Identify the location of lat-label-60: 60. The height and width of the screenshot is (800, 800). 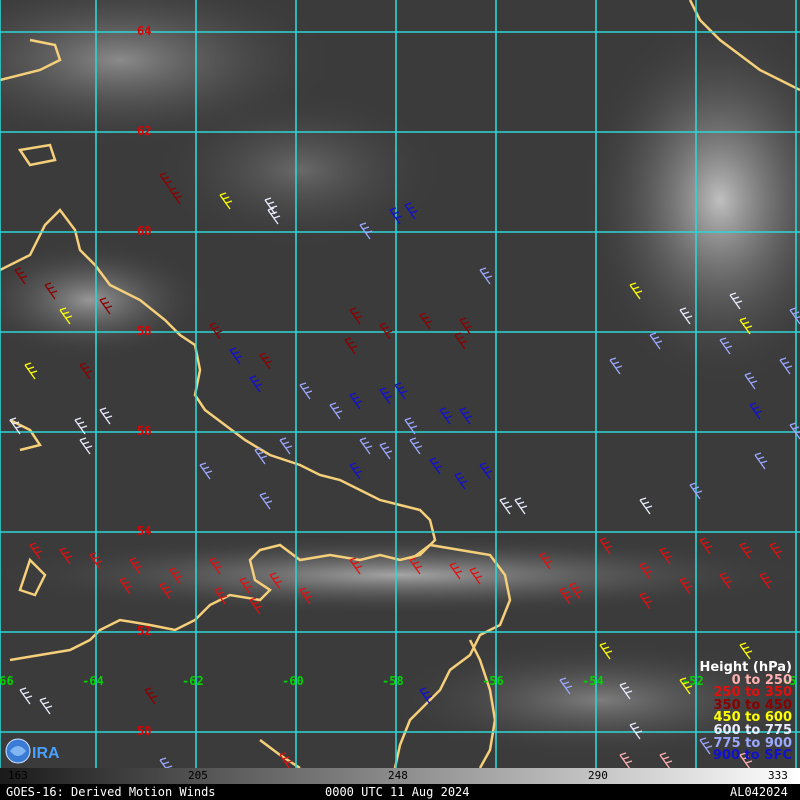
(144, 231).